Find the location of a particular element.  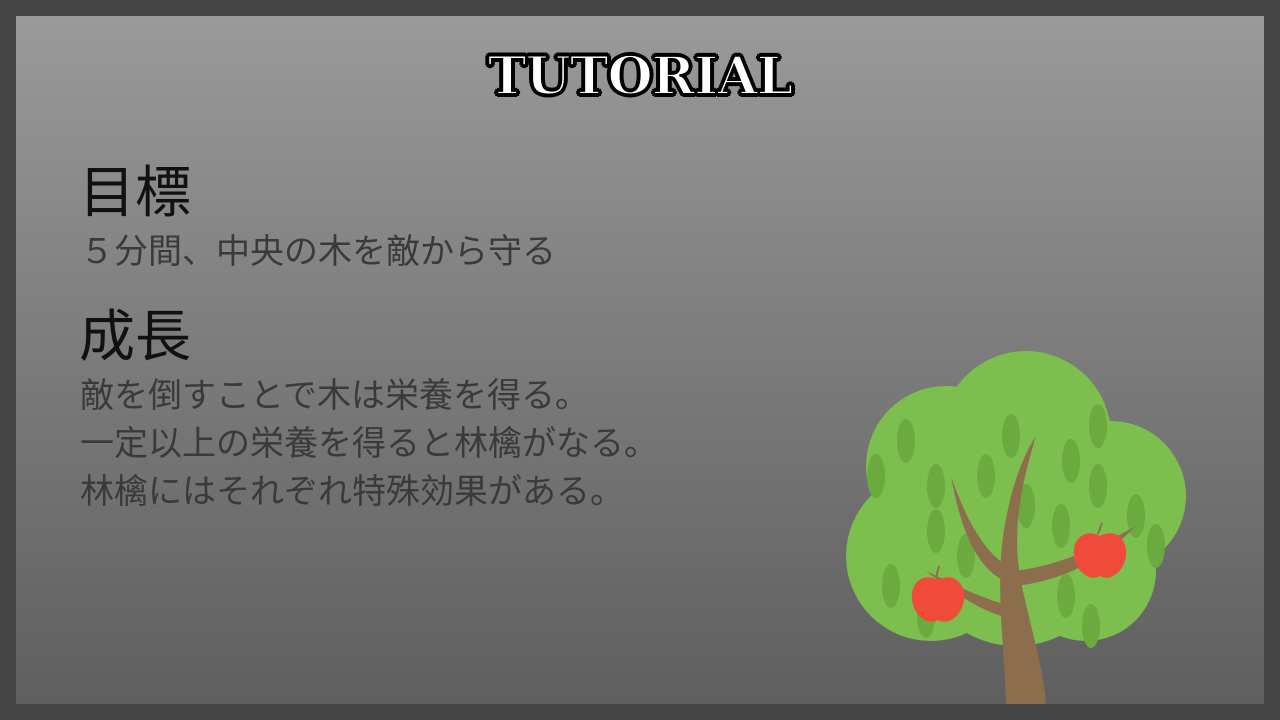

tutorial-title: TUTORIAL is located at coordinates (640, 76).